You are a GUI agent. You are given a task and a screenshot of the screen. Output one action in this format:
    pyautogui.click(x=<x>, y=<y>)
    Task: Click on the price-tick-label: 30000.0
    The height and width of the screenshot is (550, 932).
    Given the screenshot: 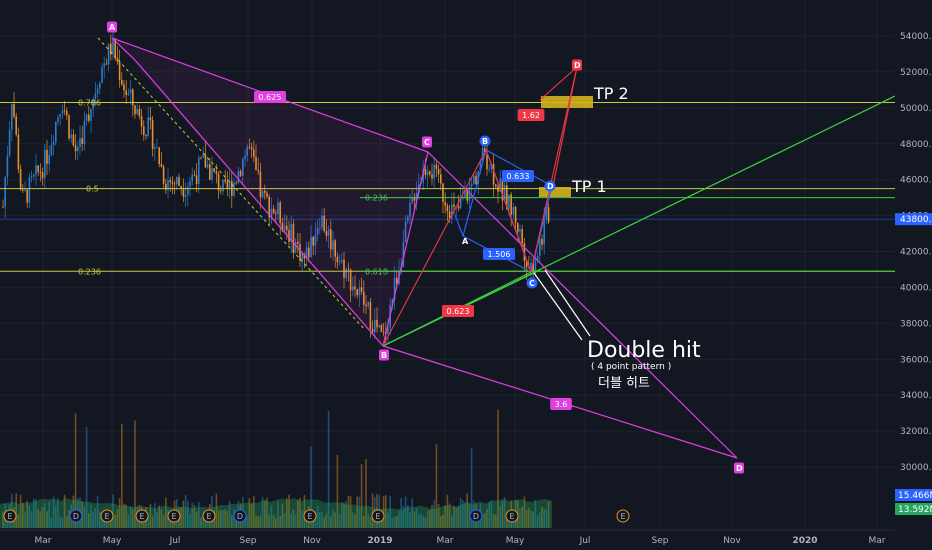 What is the action you would take?
    pyautogui.click(x=916, y=468)
    